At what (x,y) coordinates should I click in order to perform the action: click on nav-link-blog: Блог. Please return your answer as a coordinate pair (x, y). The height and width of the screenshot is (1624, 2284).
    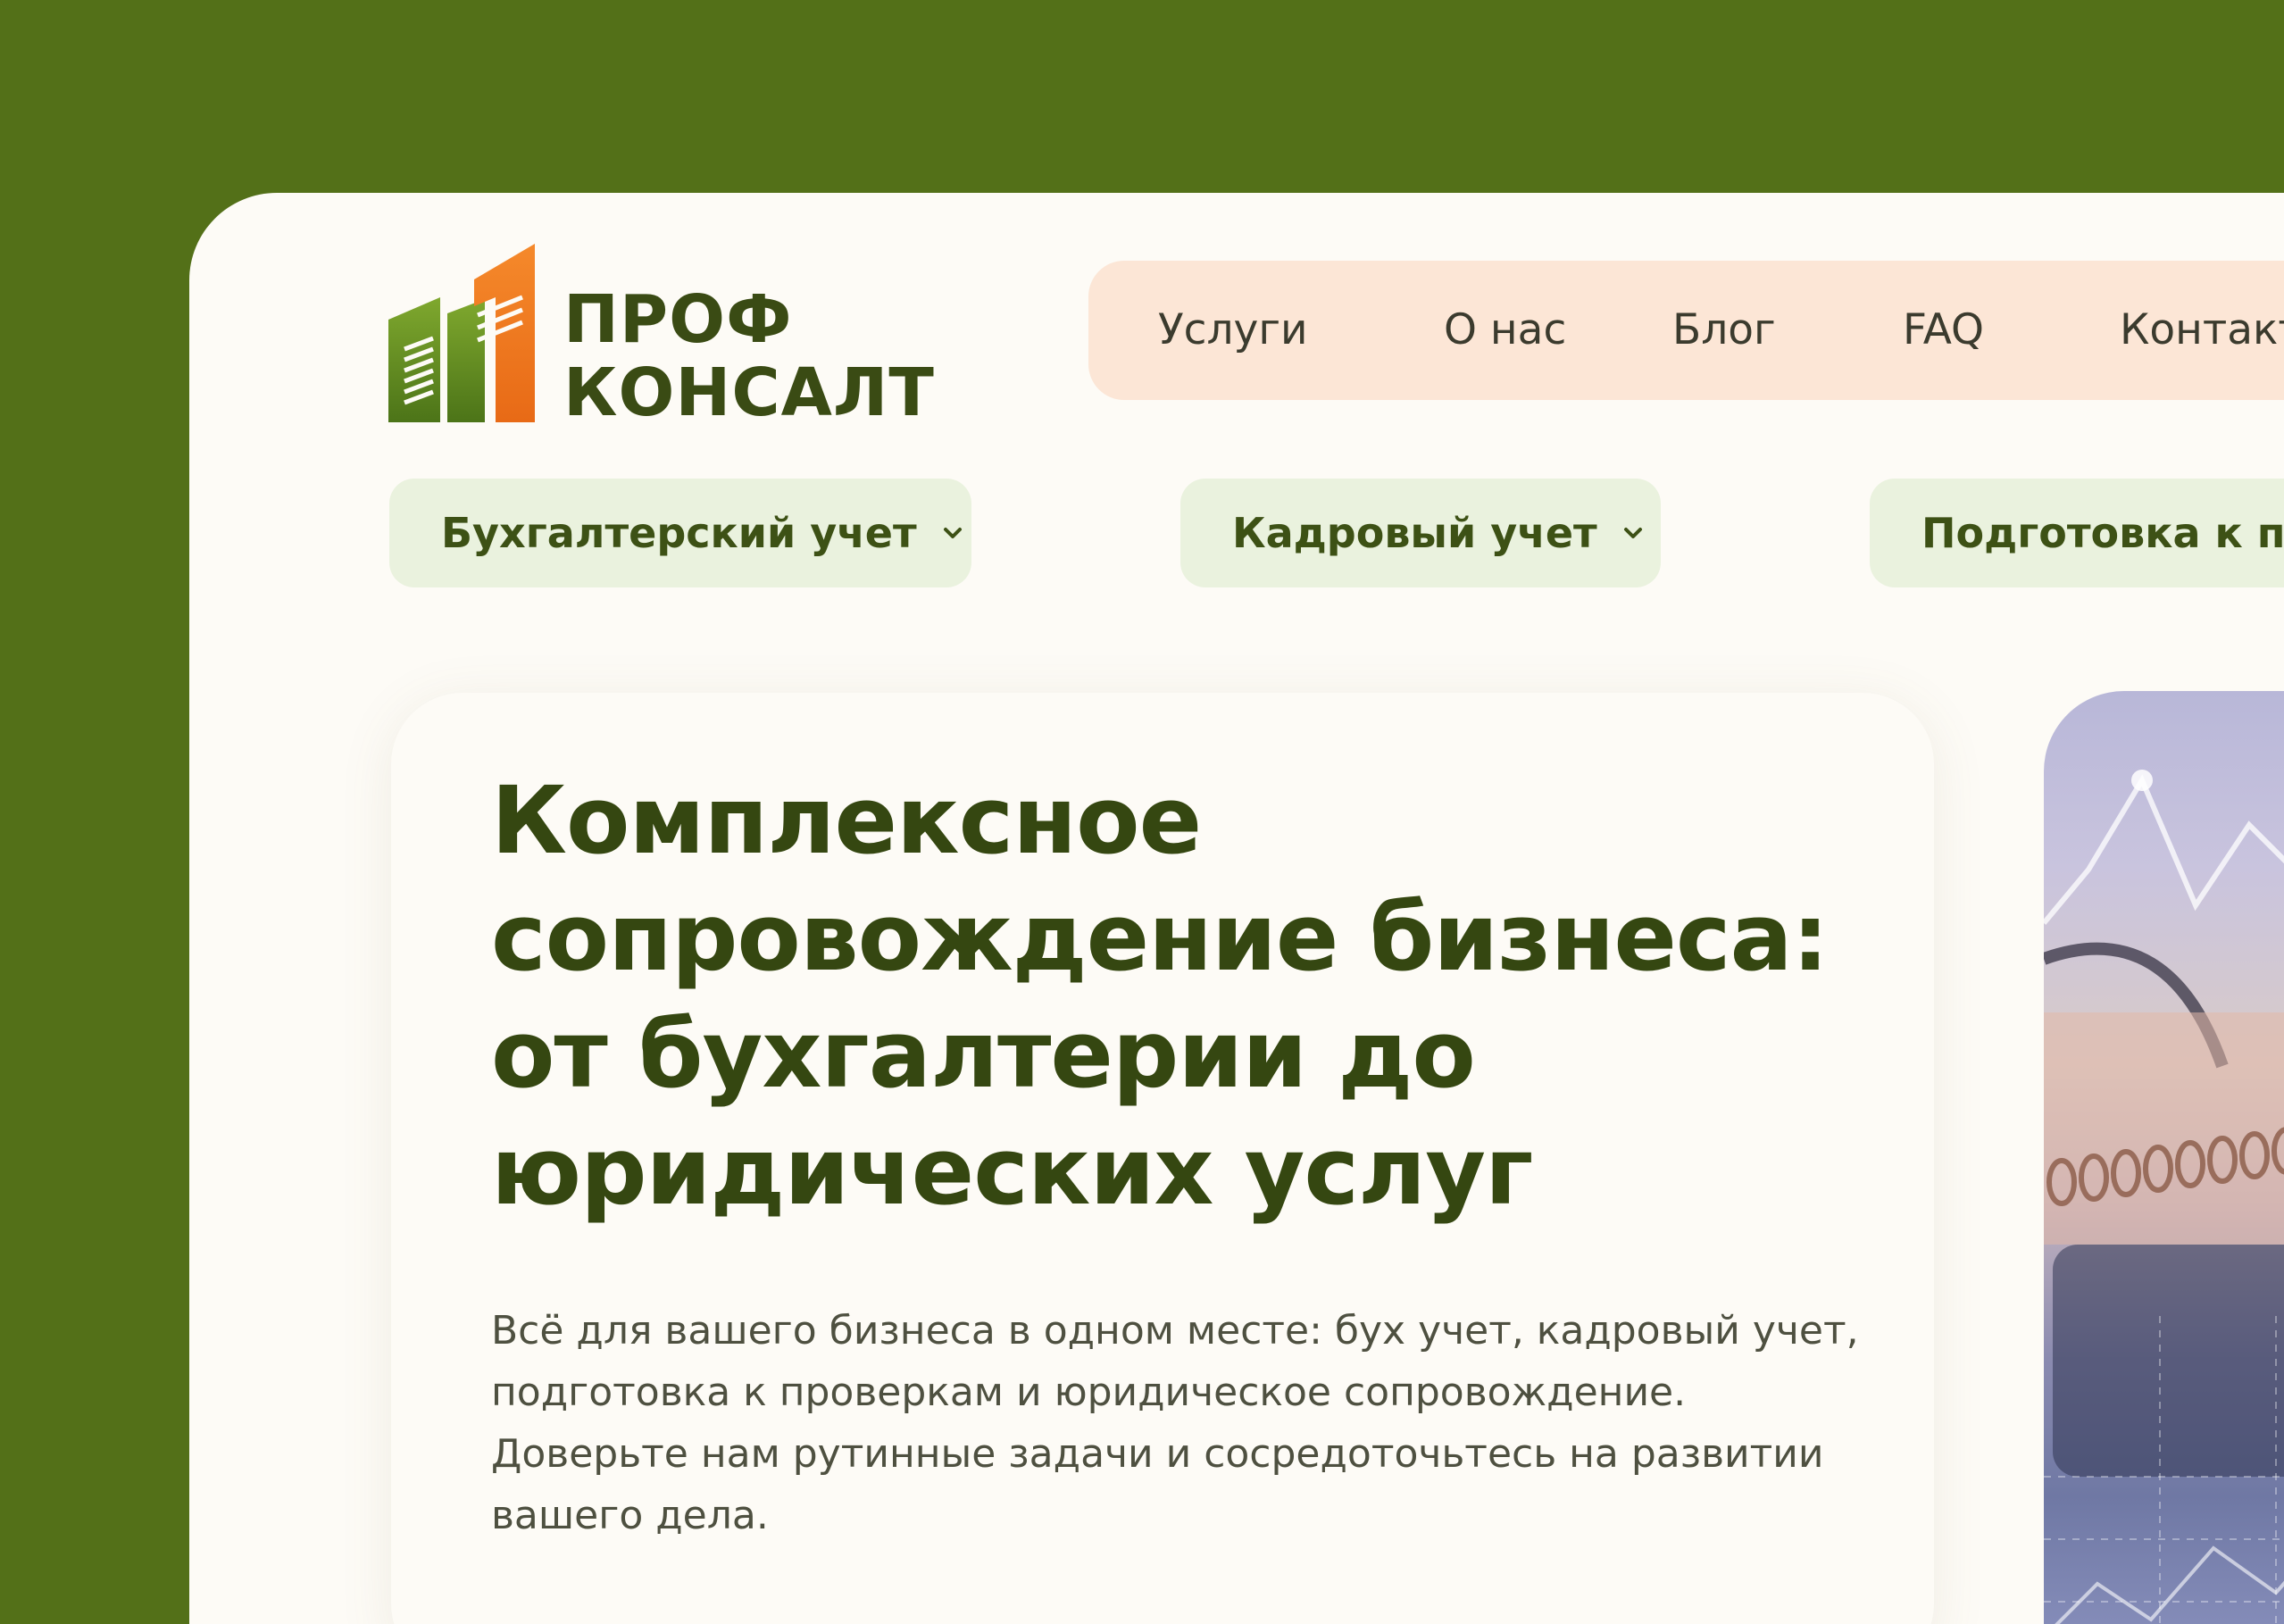
    Looking at the image, I should click on (1724, 330).